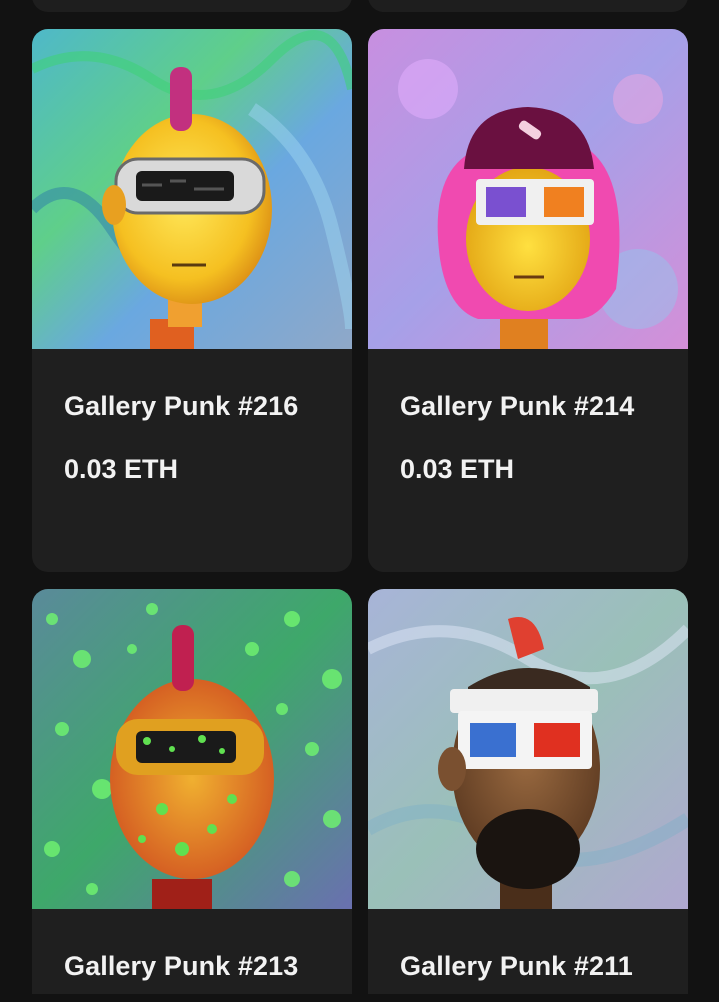 This screenshot has width=719, height=1002. Describe the element at coordinates (359, 998) in the screenshot. I see `viewport-bottom-edge` at that location.